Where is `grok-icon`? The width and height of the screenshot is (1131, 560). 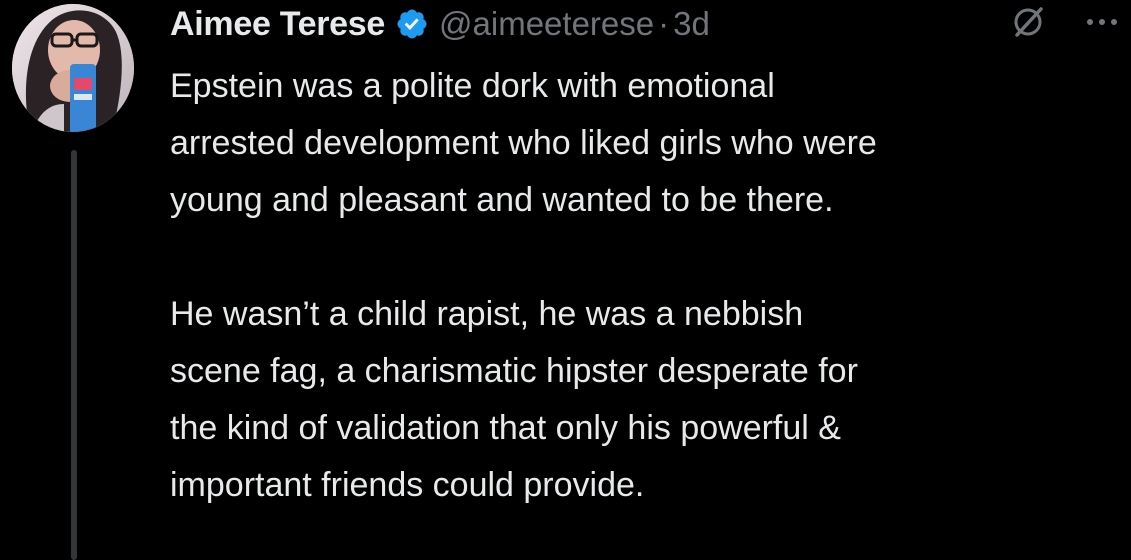 grok-icon is located at coordinates (1028, 22).